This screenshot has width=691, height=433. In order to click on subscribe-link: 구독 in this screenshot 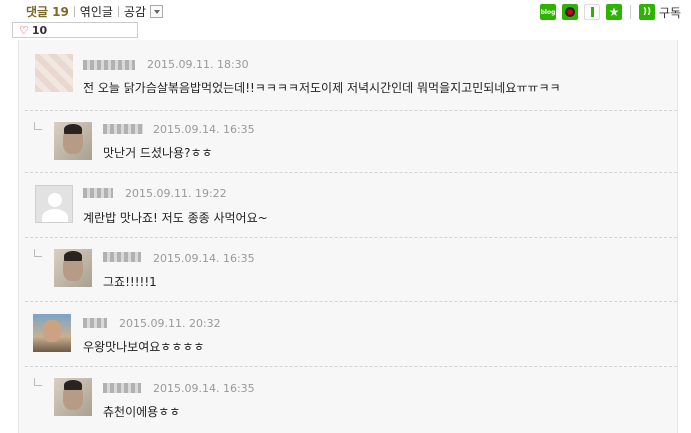, I will do `click(670, 12)`.